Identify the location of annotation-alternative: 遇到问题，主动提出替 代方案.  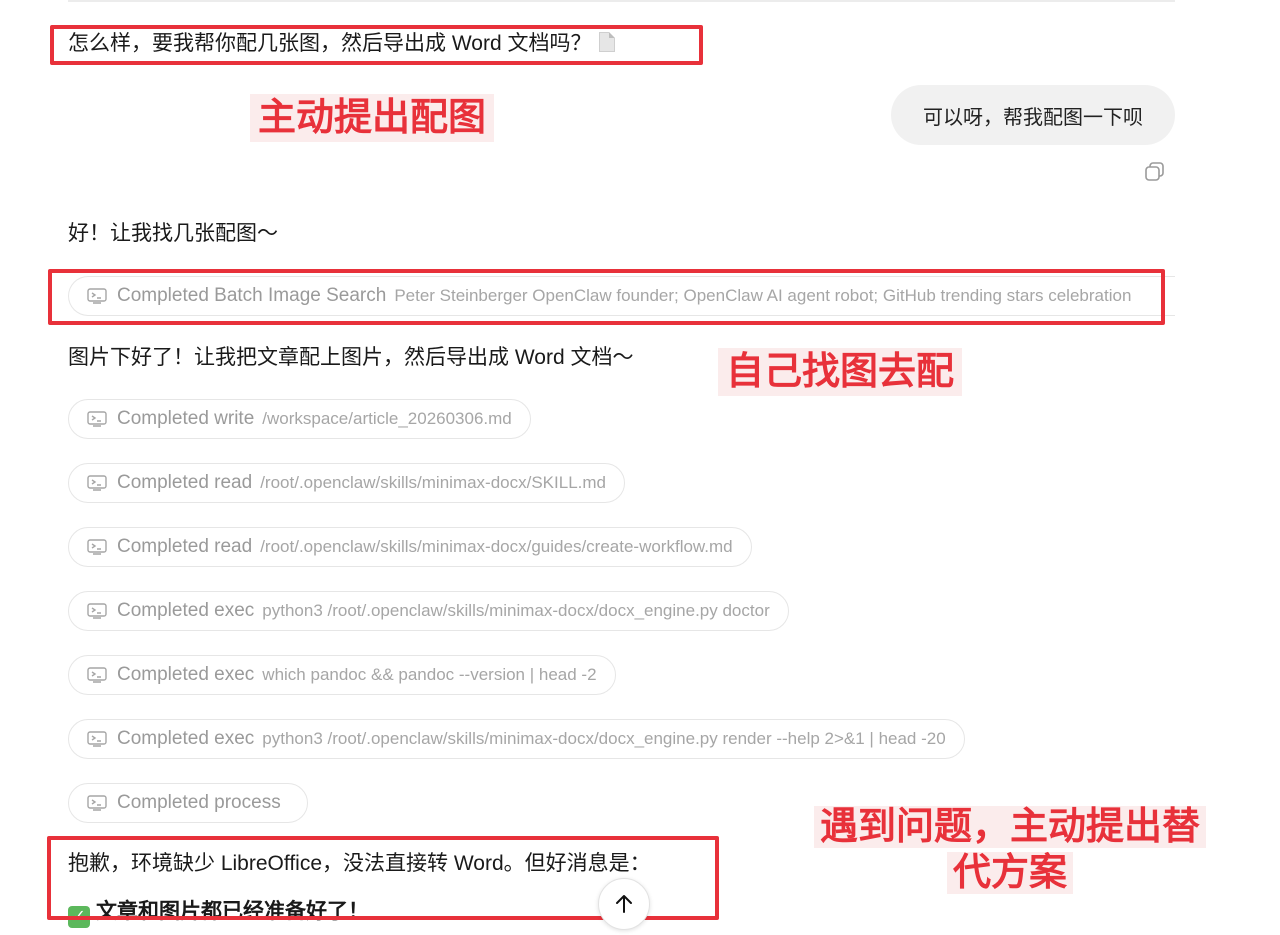
(1010, 850).